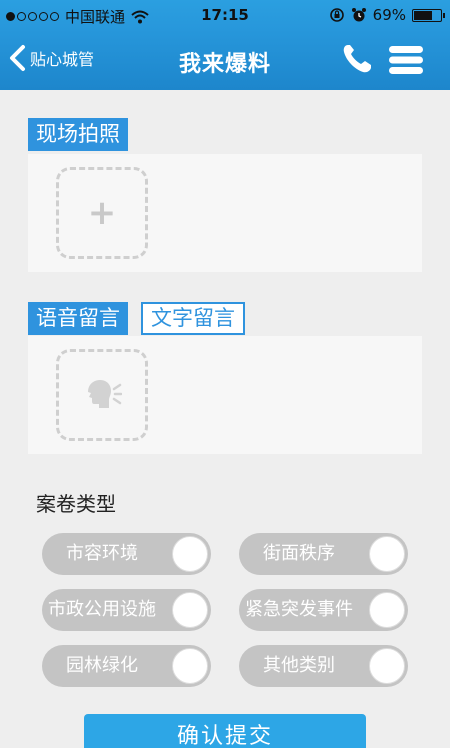 Image resolution: width=450 pixels, height=748 pixels. I want to click on case-option-city-appearance: 市容环境, so click(126, 554).